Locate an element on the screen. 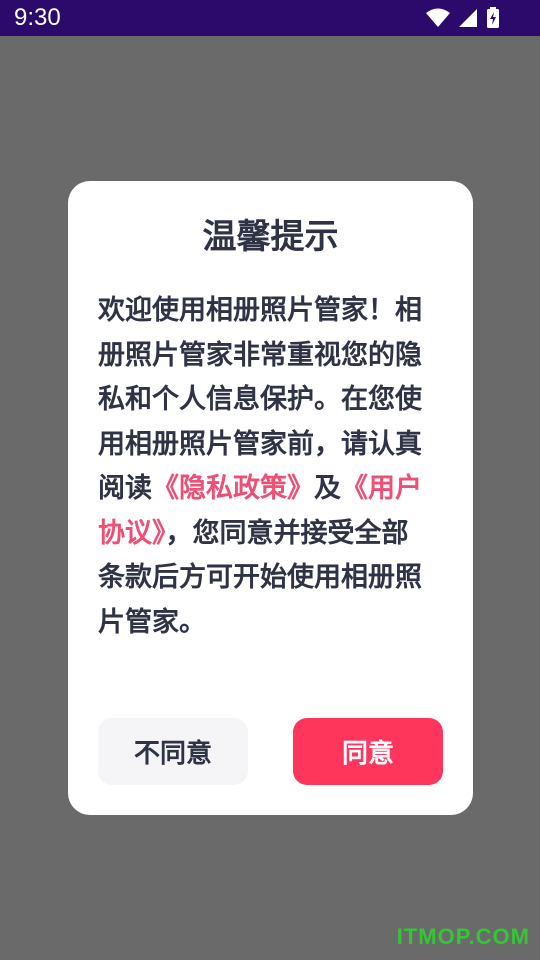 The height and width of the screenshot is (960, 540). agree-button: 同意 is located at coordinates (368, 751).